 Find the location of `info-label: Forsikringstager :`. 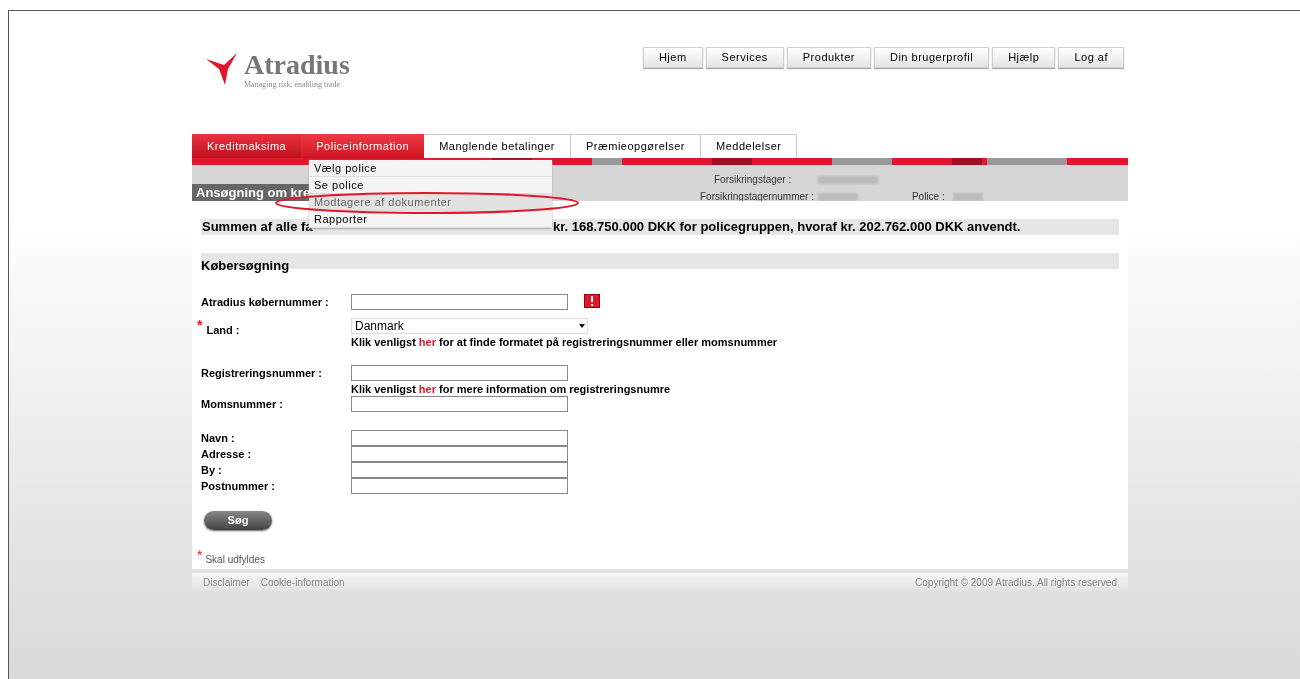

info-label: Forsikringstager : is located at coordinates (753, 180).